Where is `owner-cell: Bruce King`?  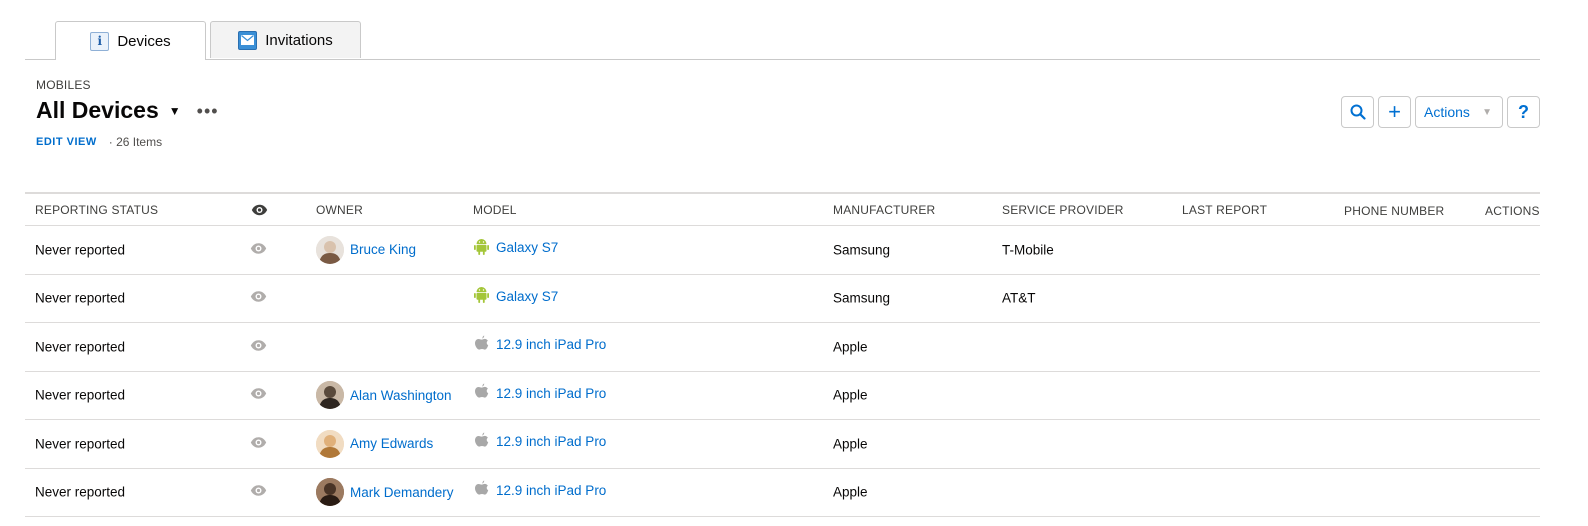
owner-cell: Bruce King is located at coordinates (366, 249).